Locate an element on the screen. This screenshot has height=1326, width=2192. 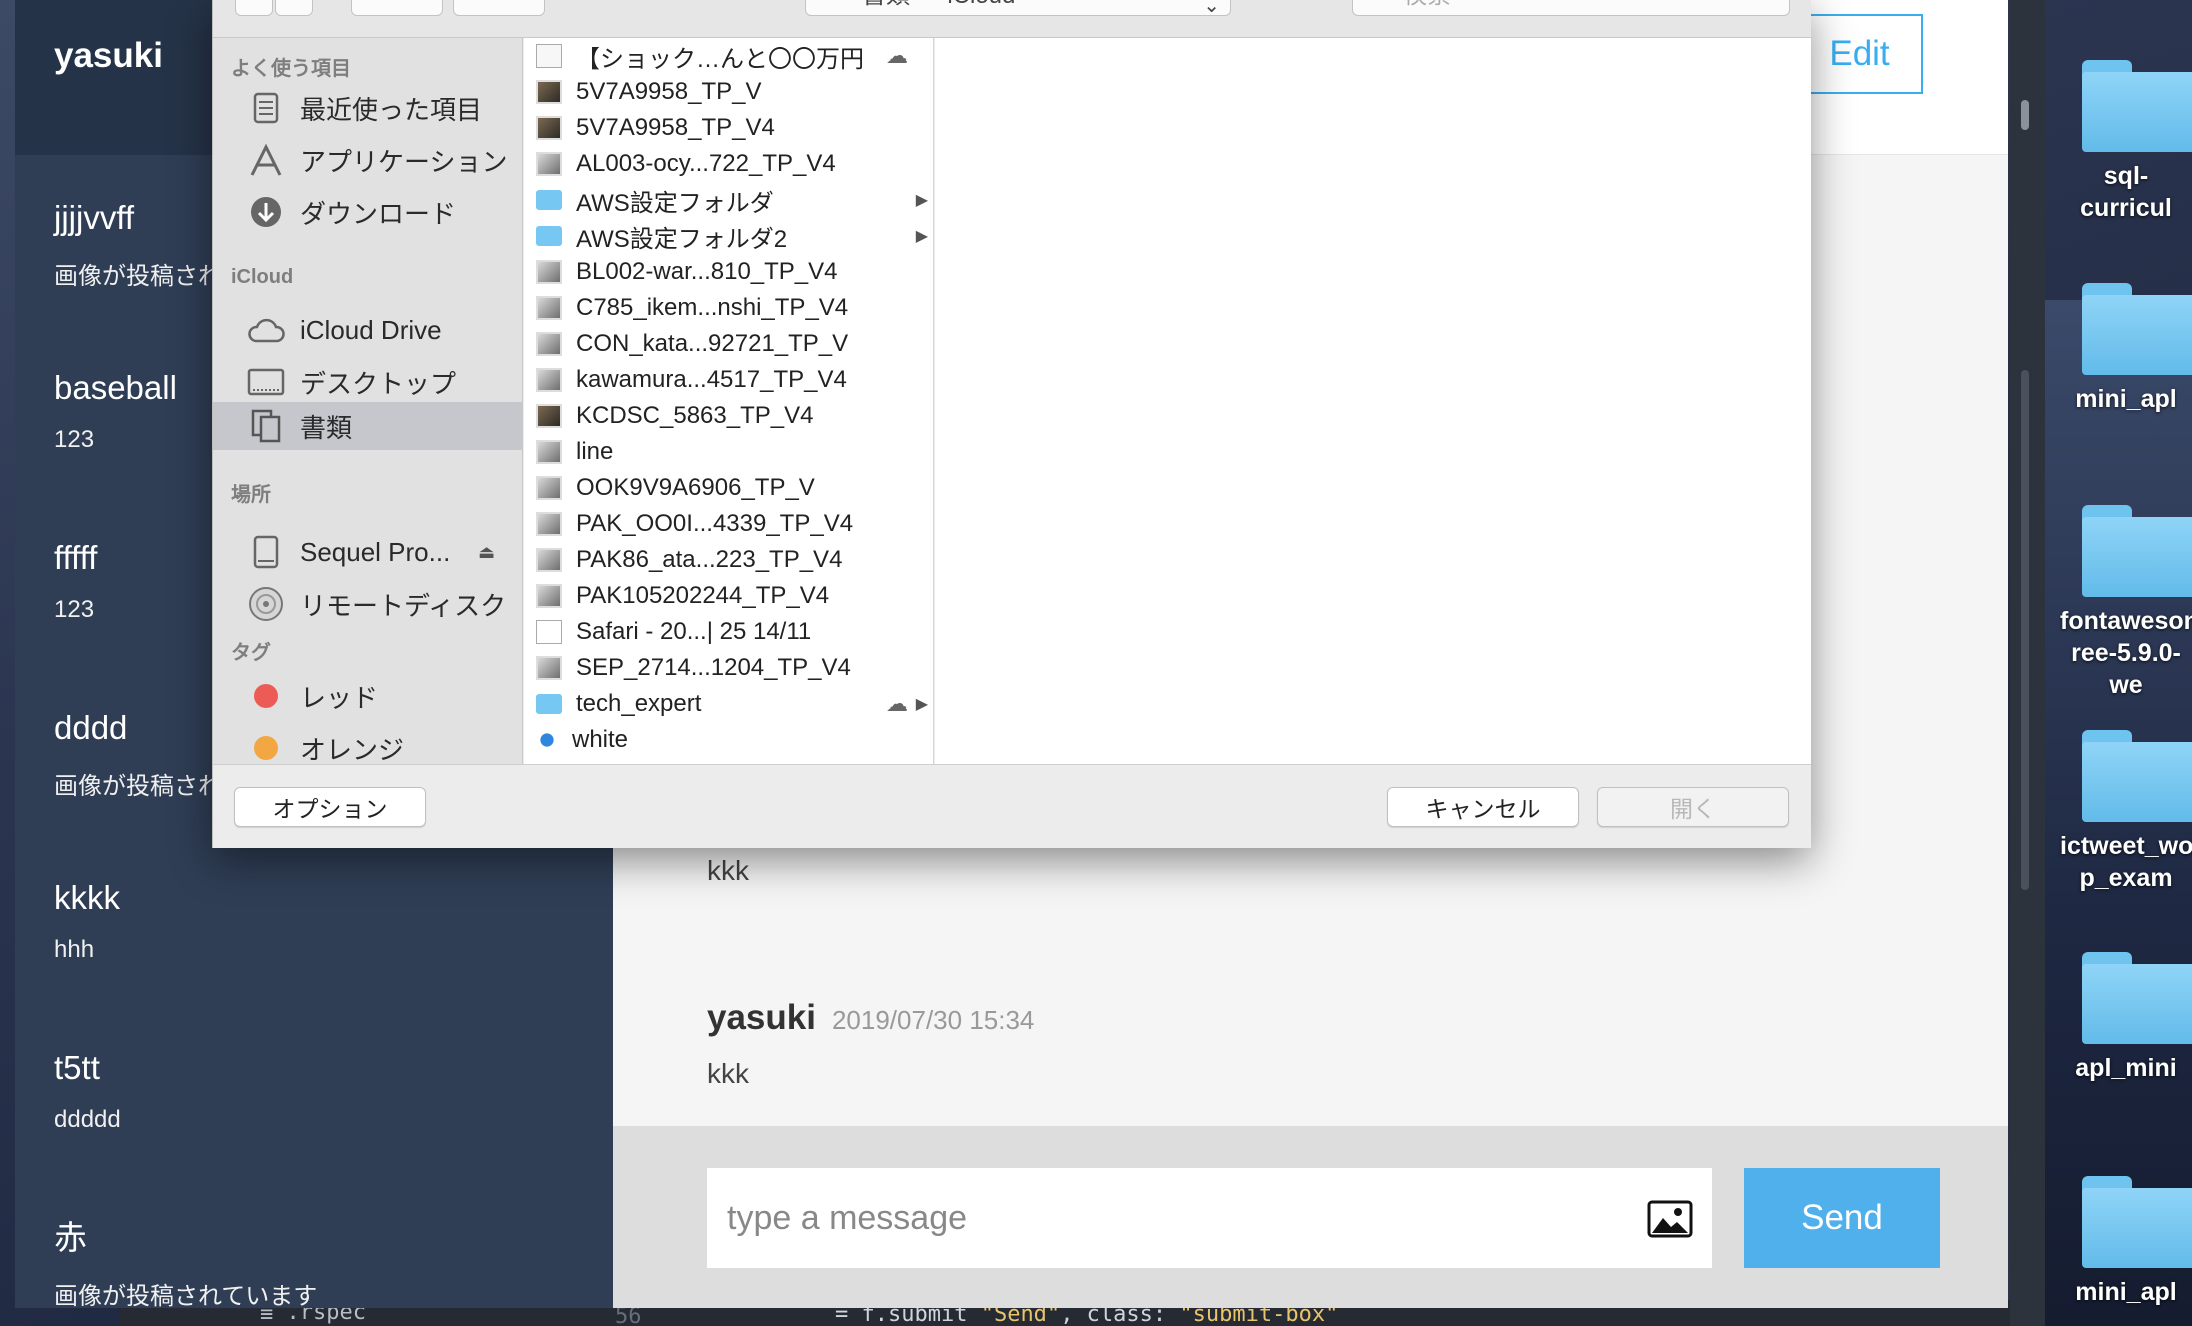
folder-row: AWS設定フォルダ ▶ is located at coordinates (728, 200).